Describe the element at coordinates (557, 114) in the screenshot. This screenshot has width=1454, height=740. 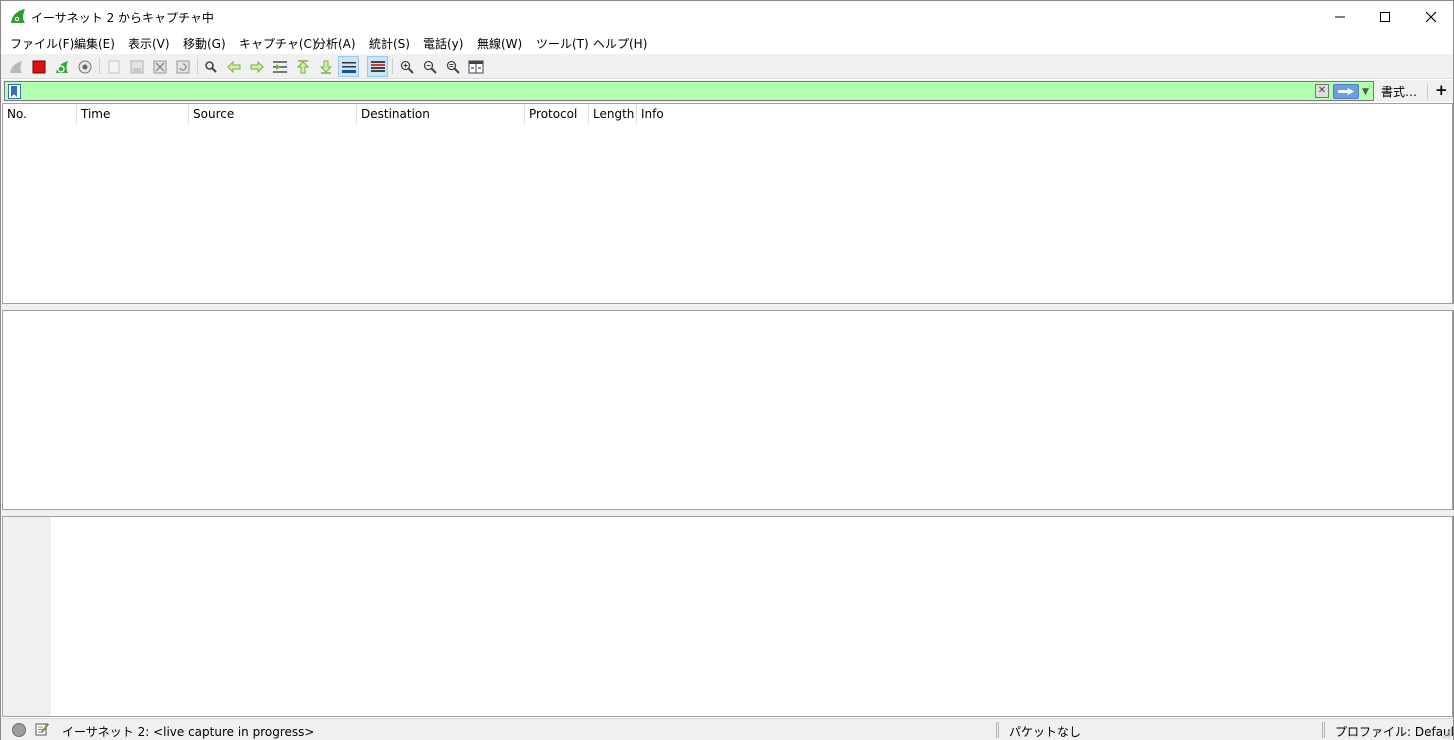
I see `column-header-protocol: Protocol` at that location.